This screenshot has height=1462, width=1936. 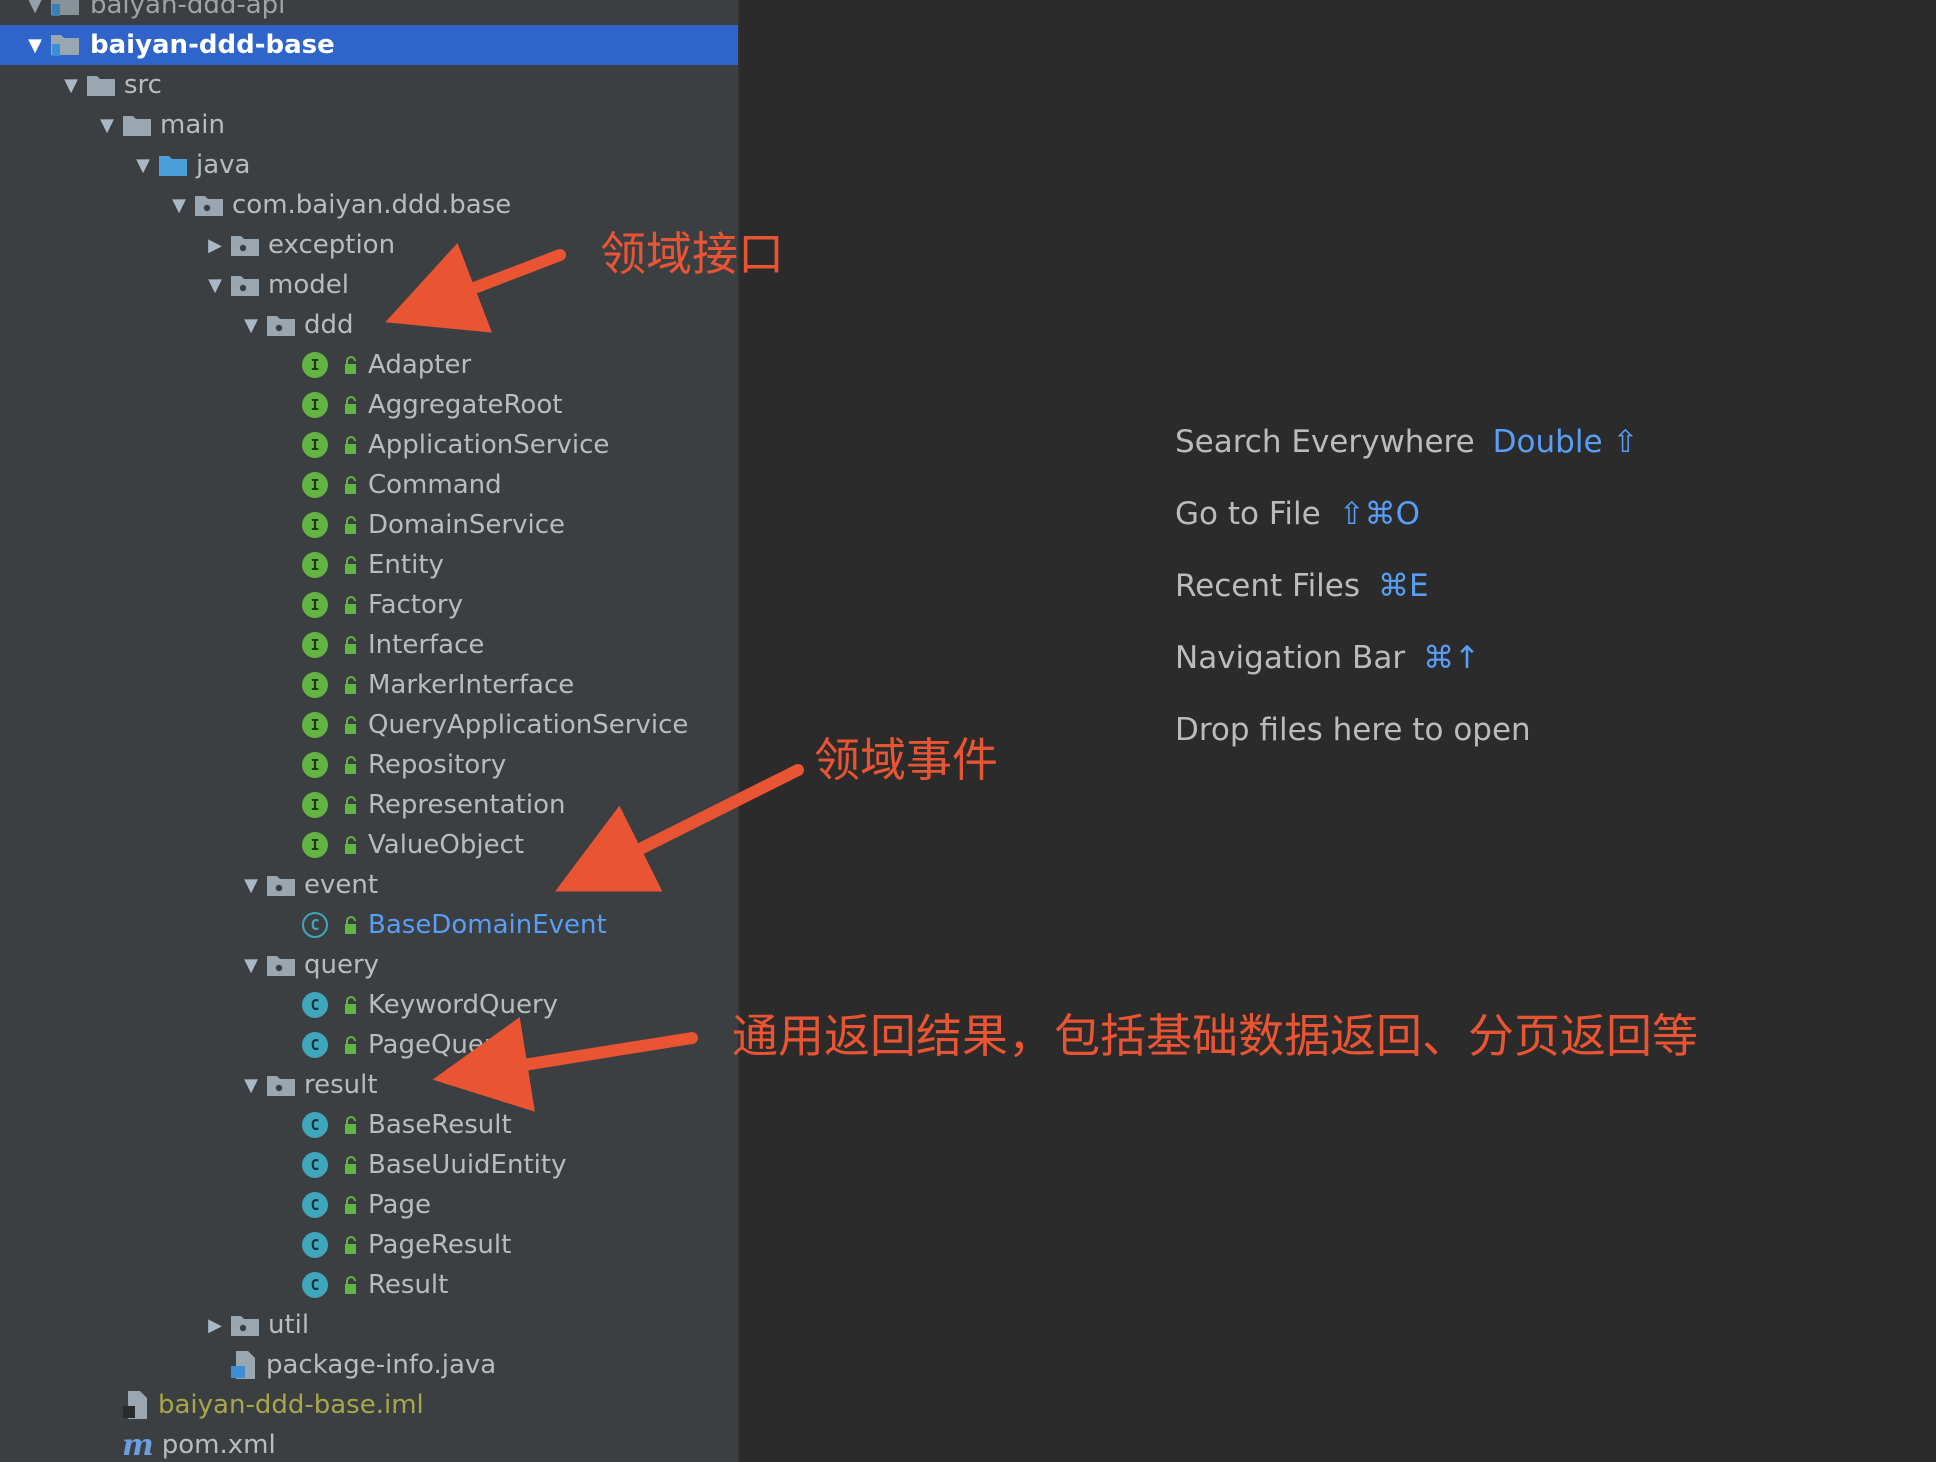 I want to click on tree-row: ▼IFactory, so click(x=369, y=605).